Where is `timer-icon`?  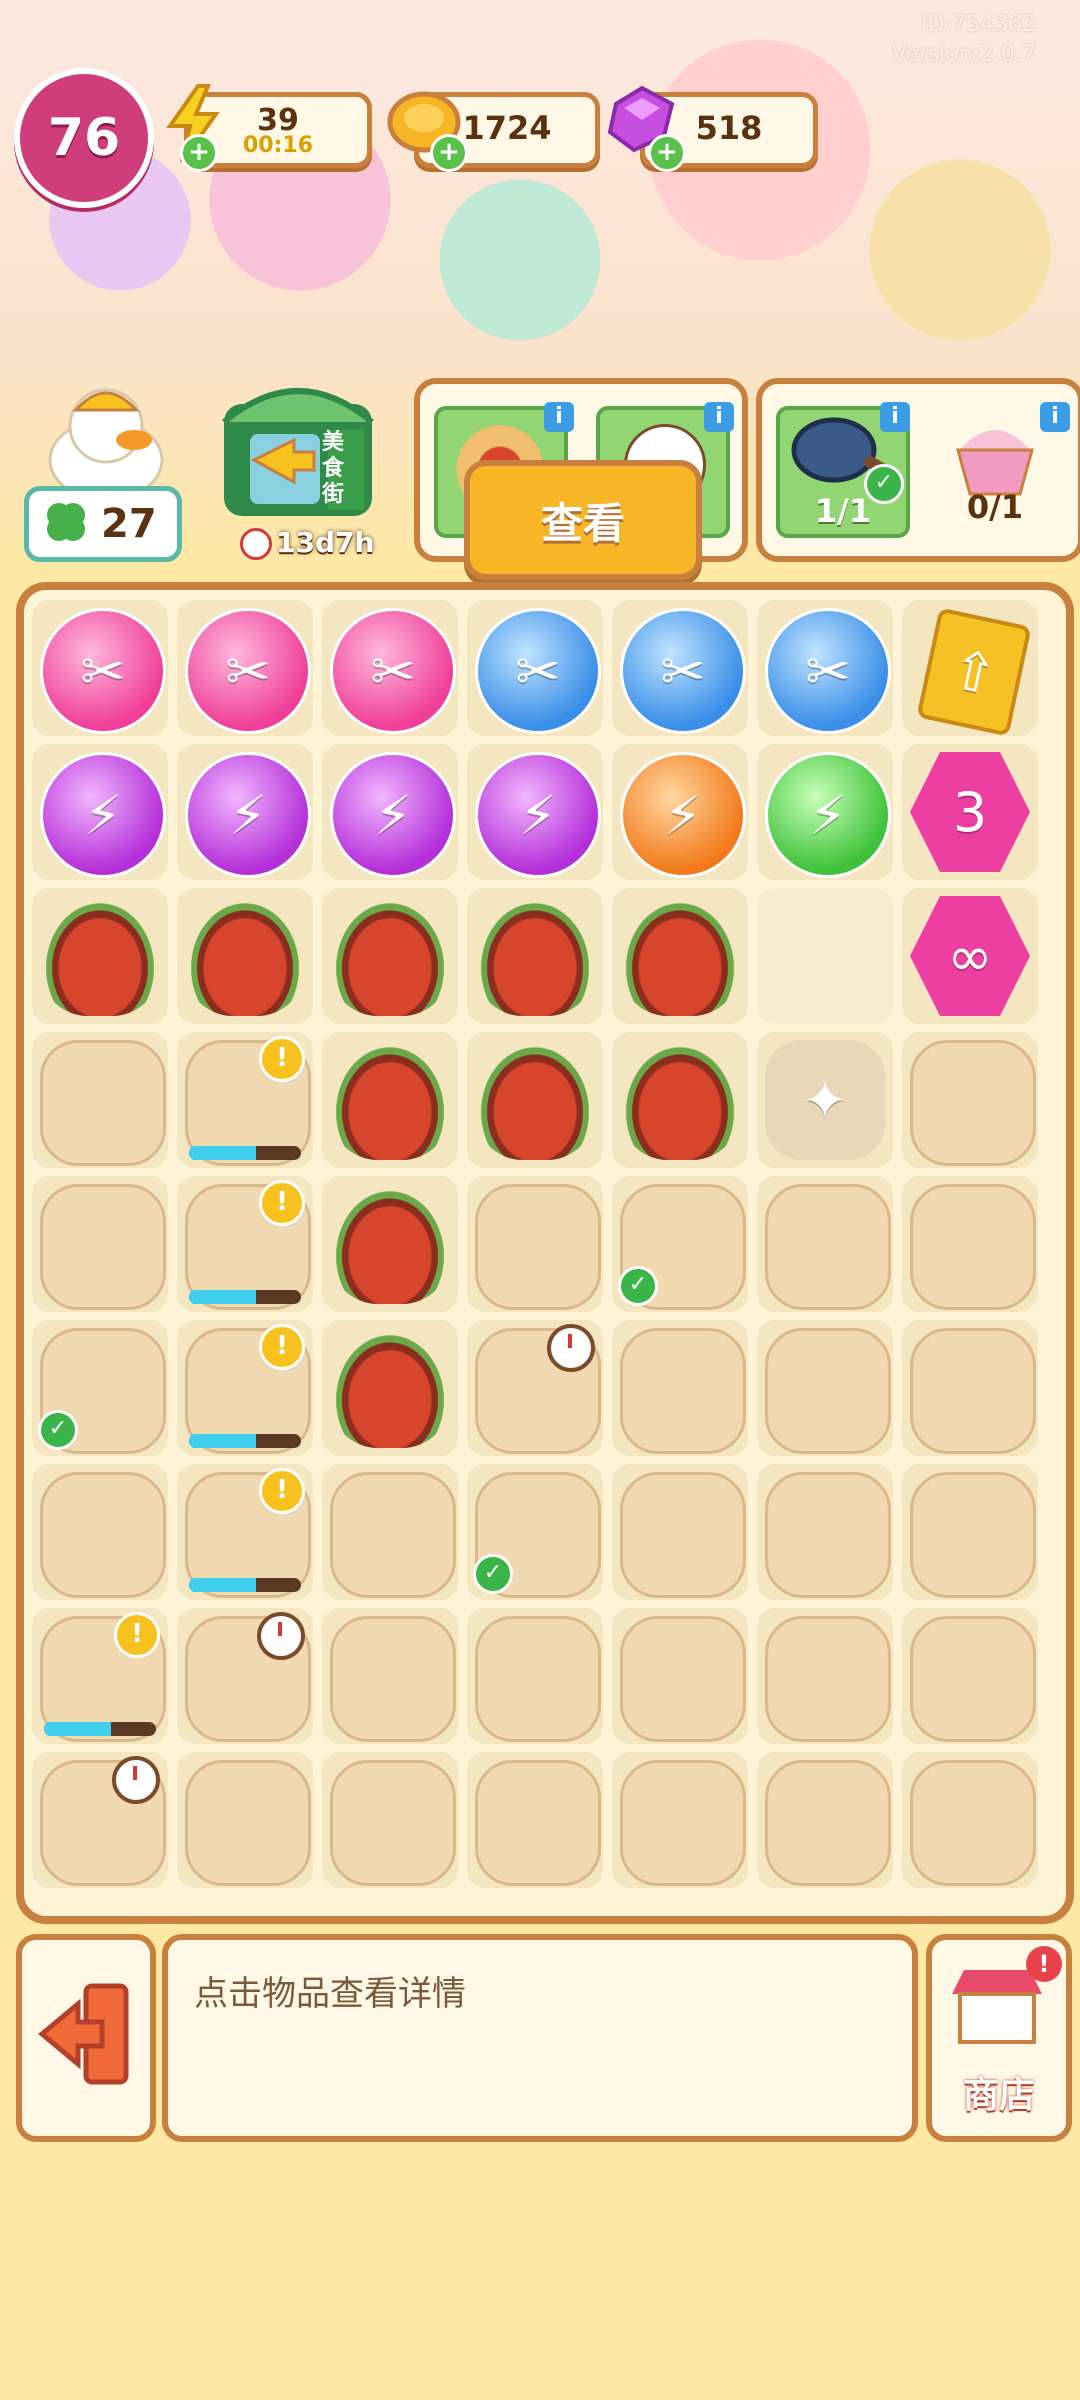 timer-icon is located at coordinates (136, 1780).